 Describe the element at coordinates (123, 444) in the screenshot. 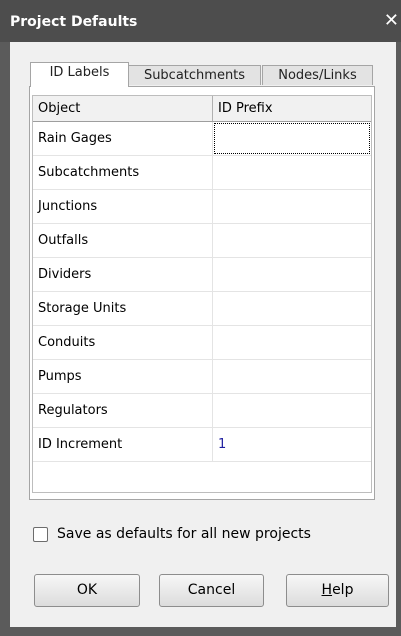

I see `object-cell: ID Increment` at that location.